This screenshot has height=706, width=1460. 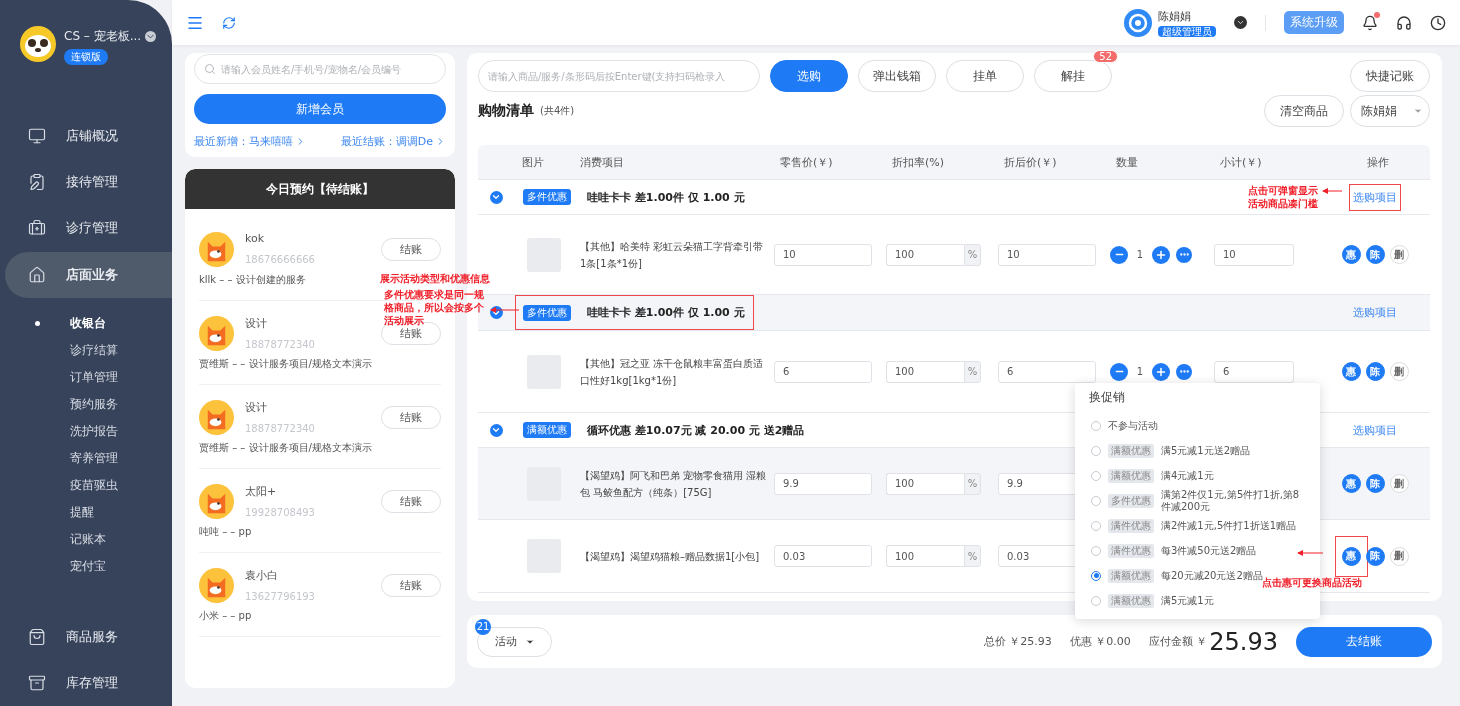 What do you see at coordinates (1170, 450) in the screenshot?
I see `promotion-option: 满额优惠 满5元减1元送2赠品` at bounding box center [1170, 450].